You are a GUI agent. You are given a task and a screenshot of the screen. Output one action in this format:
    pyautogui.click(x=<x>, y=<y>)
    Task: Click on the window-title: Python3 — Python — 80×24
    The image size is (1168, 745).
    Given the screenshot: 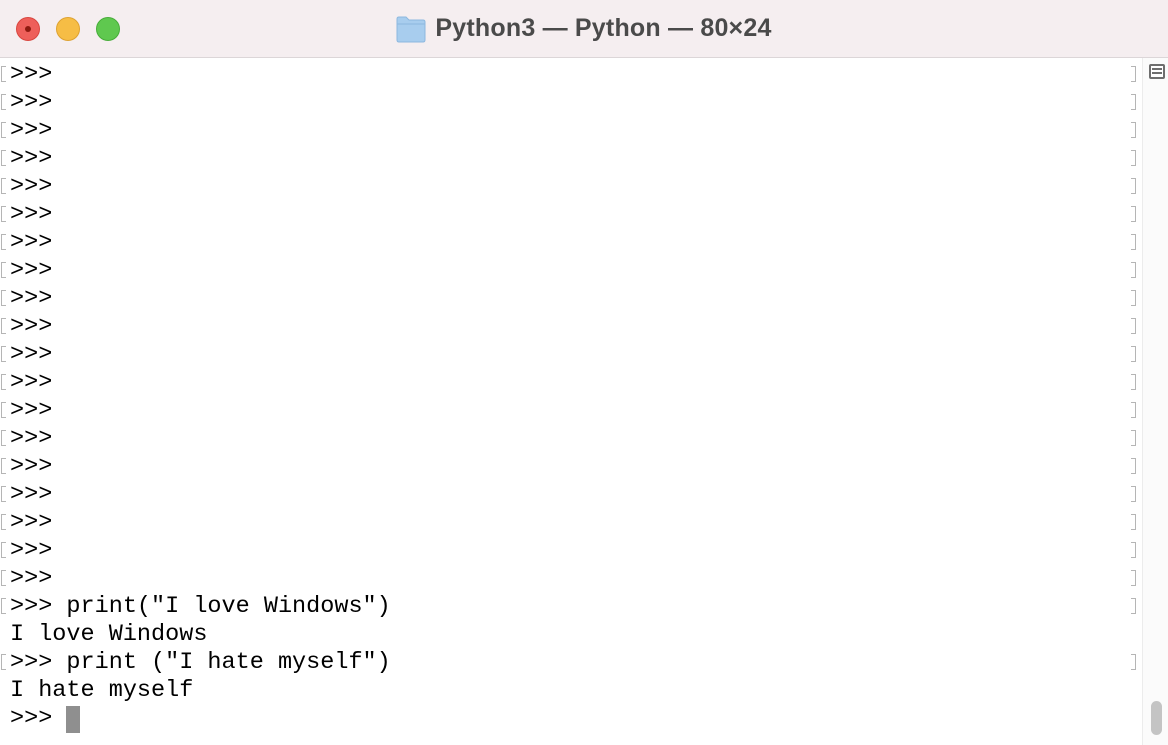 What is the action you would take?
    pyautogui.click(x=603, y=28)
    